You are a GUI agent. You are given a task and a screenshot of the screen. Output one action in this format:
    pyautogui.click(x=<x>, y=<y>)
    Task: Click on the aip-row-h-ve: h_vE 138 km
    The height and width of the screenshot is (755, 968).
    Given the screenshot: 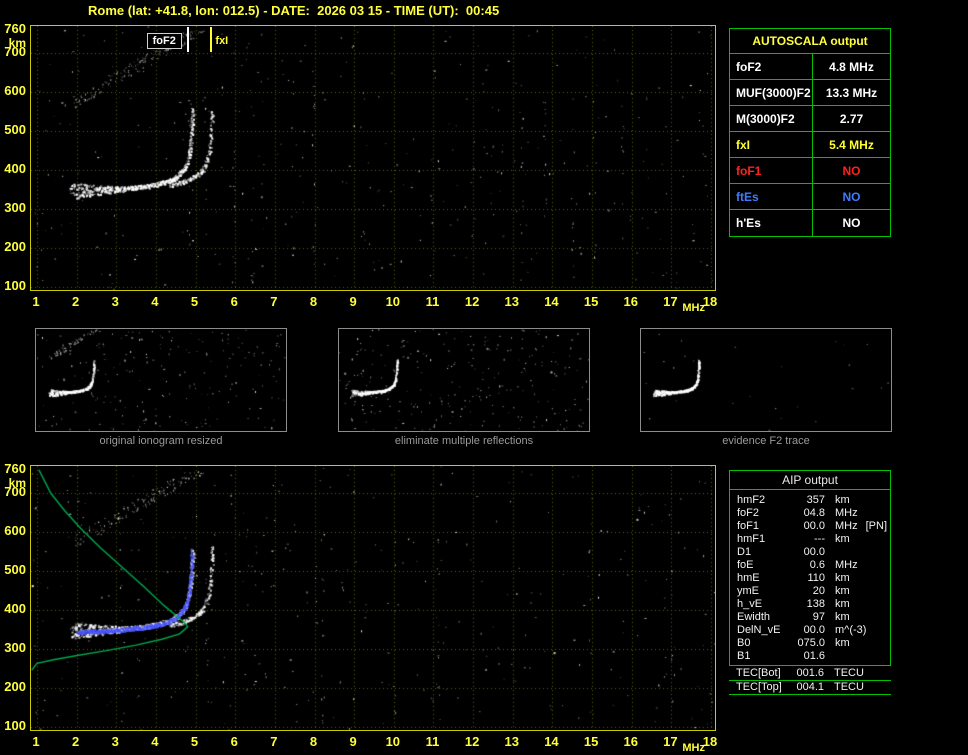 What is the action you would take?
    pyautogui.click(x=810, y=604)
    